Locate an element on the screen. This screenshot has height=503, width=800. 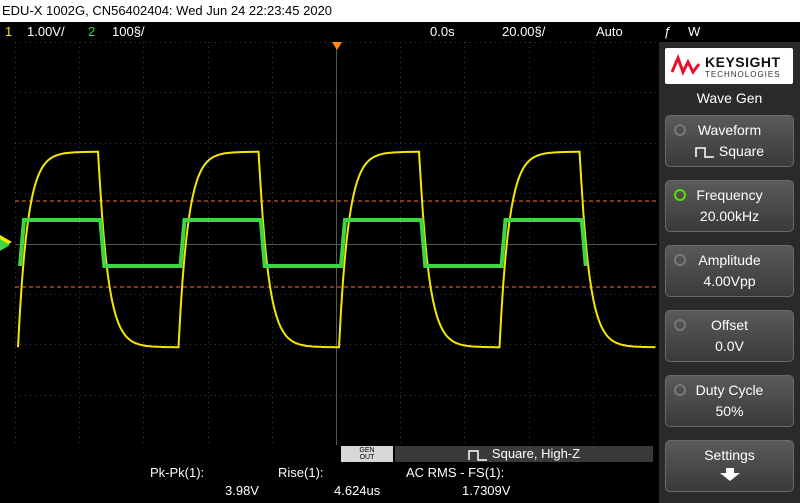
measurement-label-rise: Rise(1): is located at coordinates (301, 472).